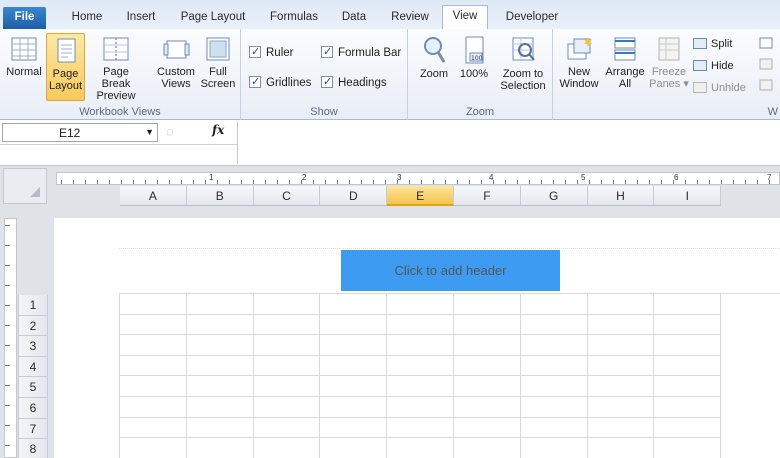  Describe the element at coordinates (33, 367) in the screenshot. I see `row-header-4: 4` at that location.